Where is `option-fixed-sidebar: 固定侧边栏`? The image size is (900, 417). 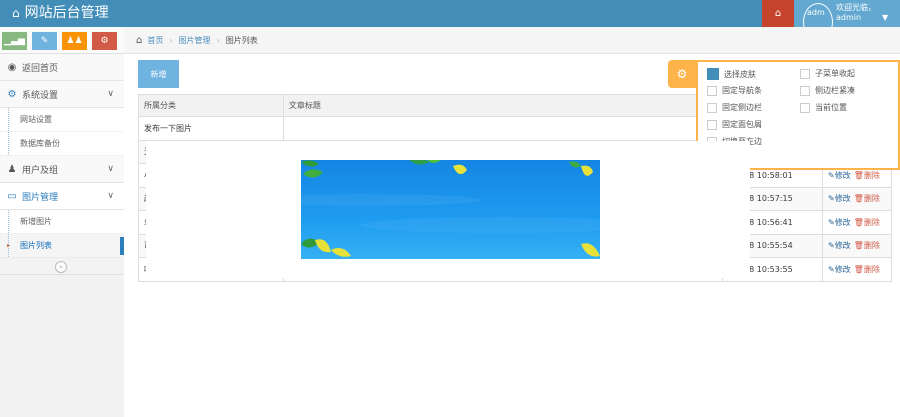
option-fixed-sidebar: 固定侧边栏 is located at coordinates (734, 107).